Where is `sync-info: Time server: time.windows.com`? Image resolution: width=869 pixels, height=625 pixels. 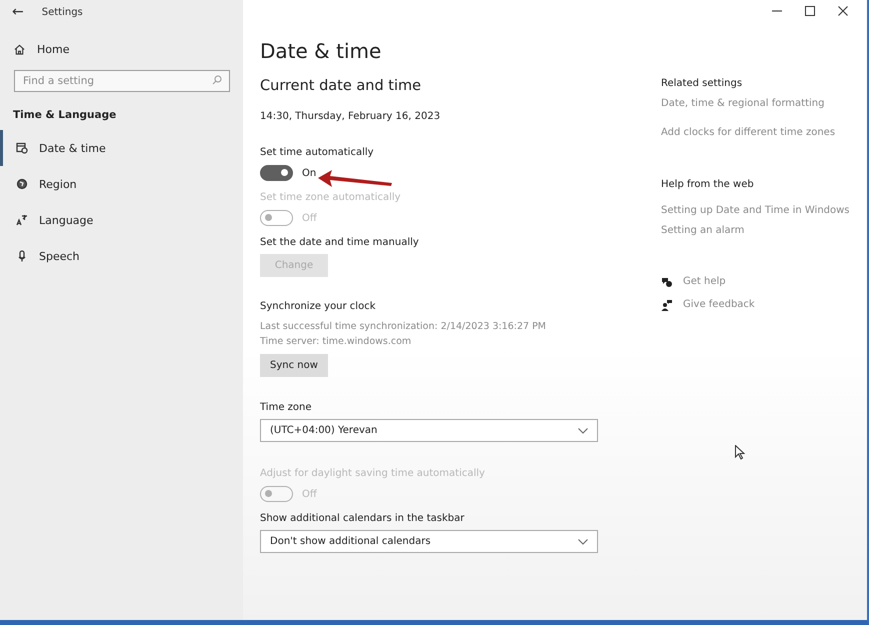 sync-info: Time server: time.windows.com is located at coordinates (336, 342).